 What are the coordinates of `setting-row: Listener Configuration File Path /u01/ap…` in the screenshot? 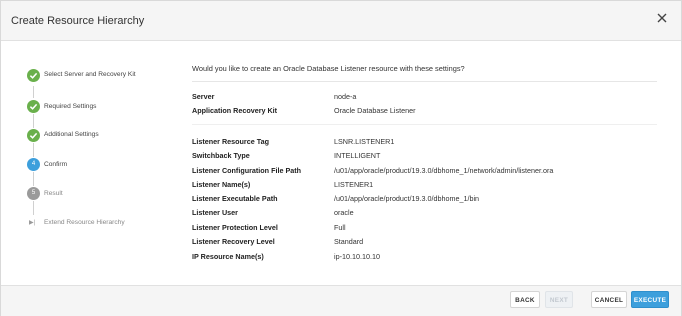 It's located at (432, 172).